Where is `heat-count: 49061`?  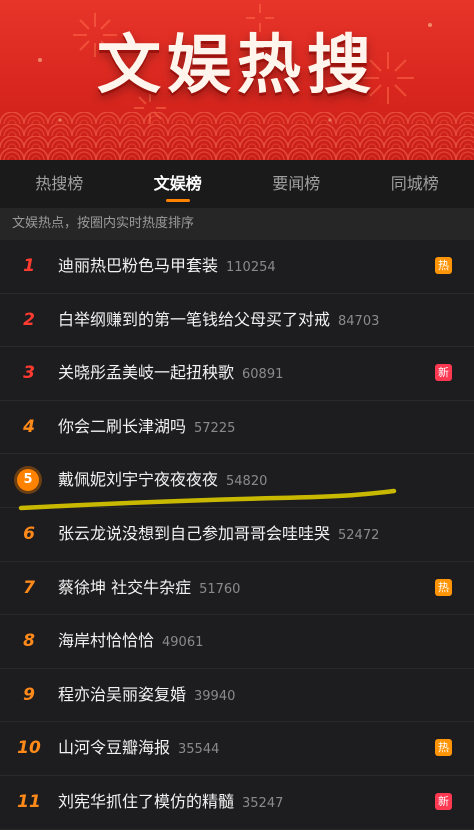 heat-count: 49061 is located at coordinates (182, 642).